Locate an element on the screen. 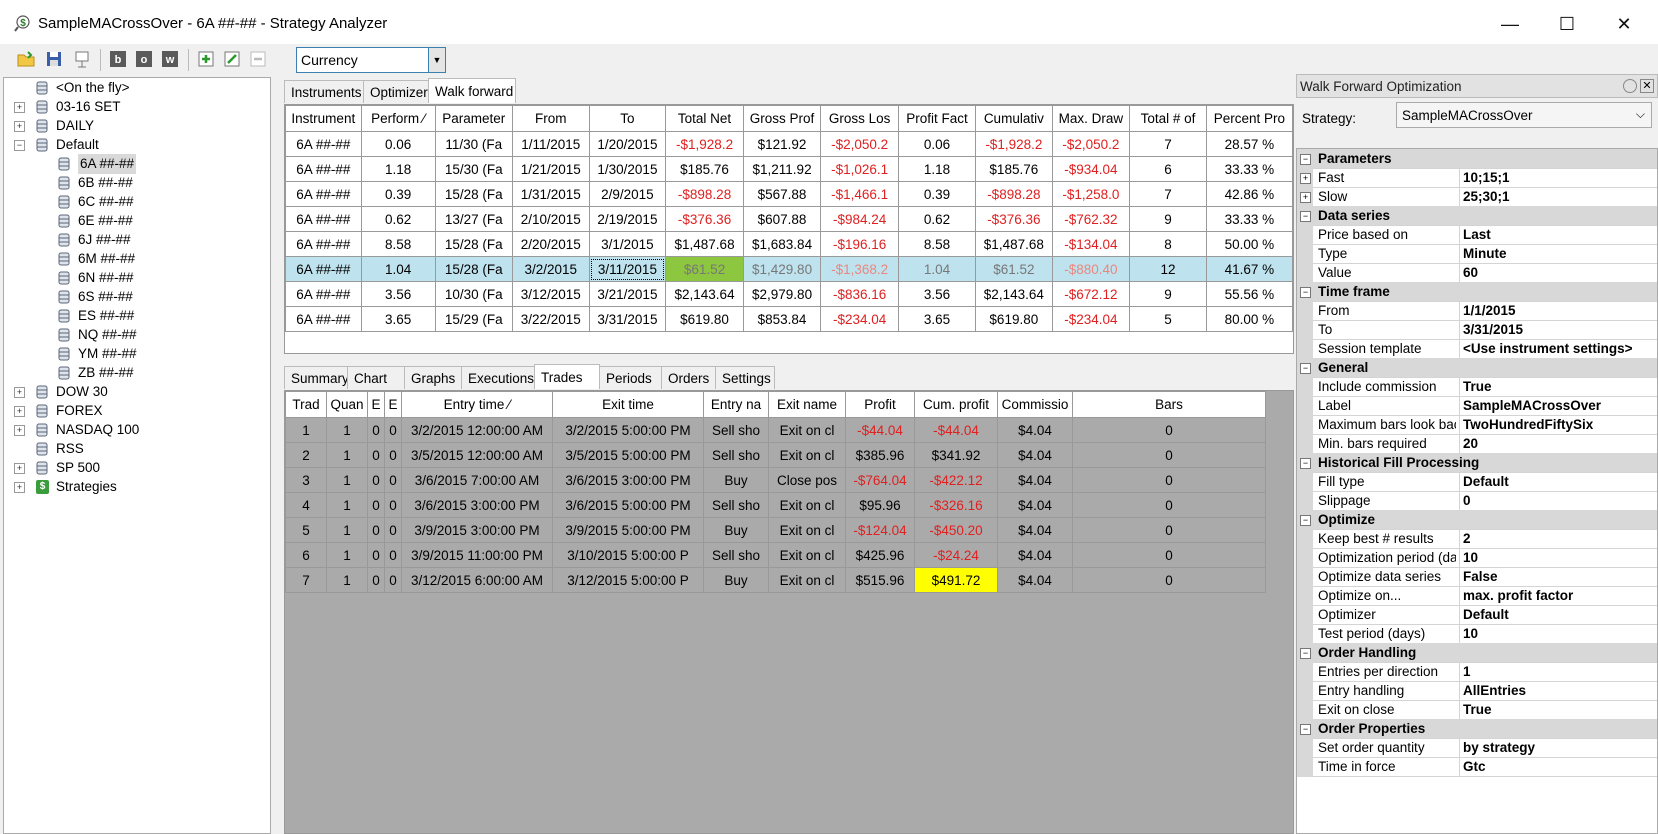 The image size is (1658, 834). property-fill-type: Fill type Default is located at coordinates (1477, 482).